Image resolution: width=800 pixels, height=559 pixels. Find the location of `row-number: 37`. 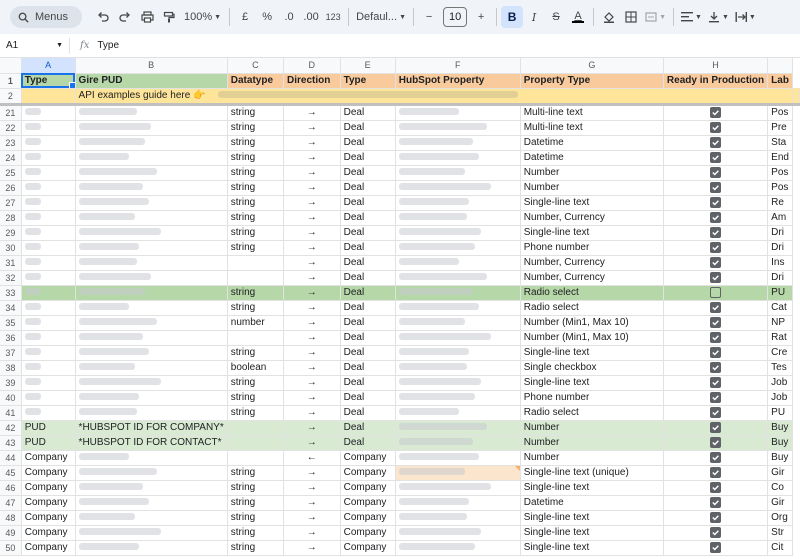

row-number: 37 is located at coordinates (11, 353).